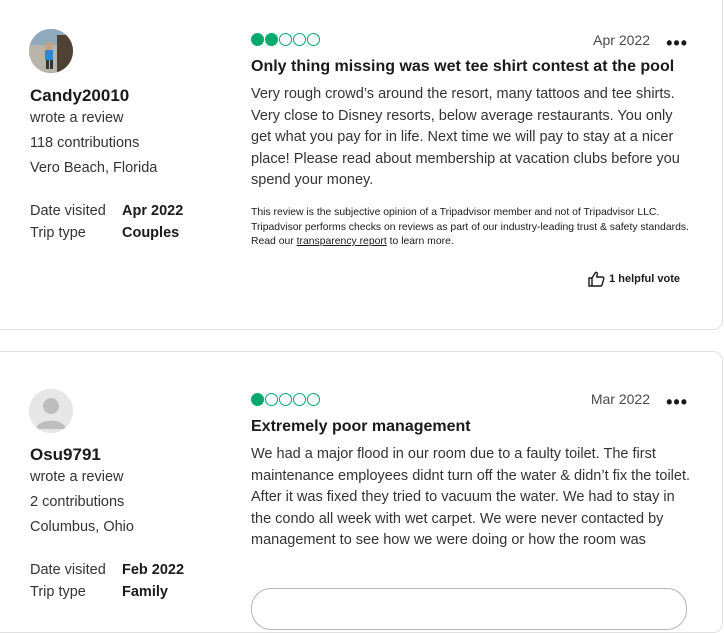 This screenshot has width=724, height=633. What do you see at coordinates (65, 455) in the screenshot?
I see `username: Osu9791` at bounding box center [65, 455].